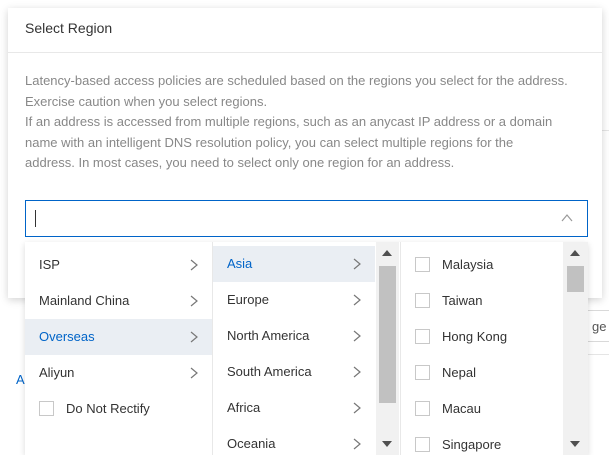  I want to click on cascader-item-label: Overseas, so click(67, 336).